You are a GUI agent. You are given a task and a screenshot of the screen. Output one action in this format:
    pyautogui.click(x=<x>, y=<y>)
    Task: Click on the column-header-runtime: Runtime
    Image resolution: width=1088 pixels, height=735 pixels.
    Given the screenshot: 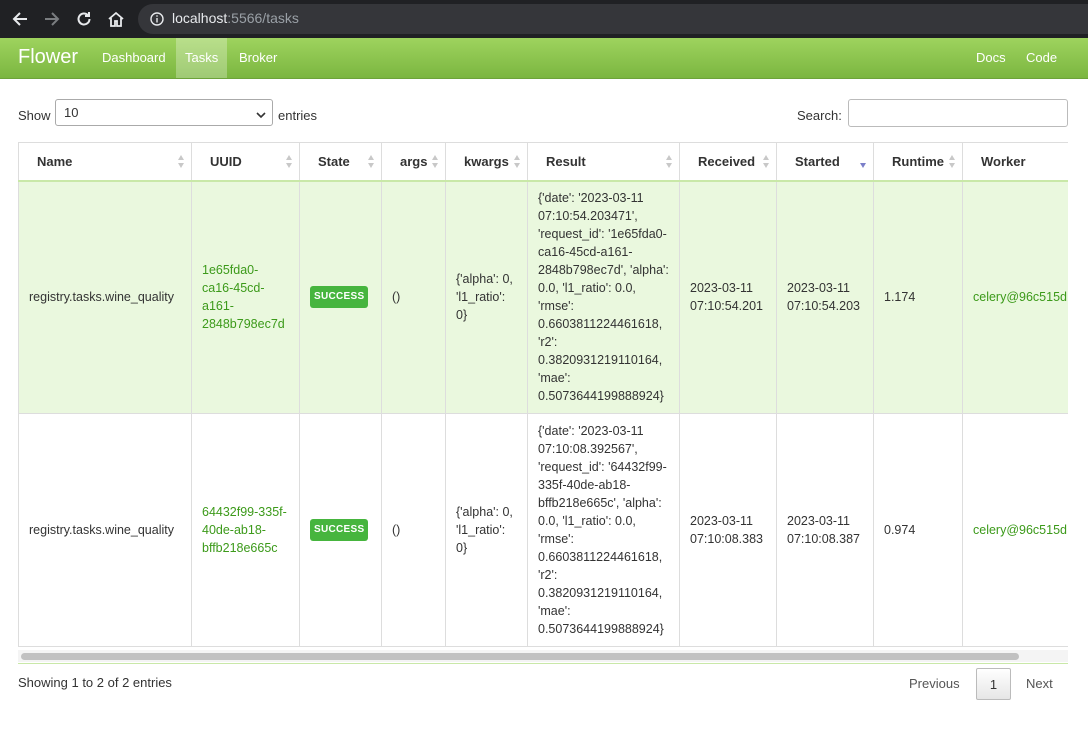 What is the action you would take?
    pyautogui.click(x=918, y=162)
    